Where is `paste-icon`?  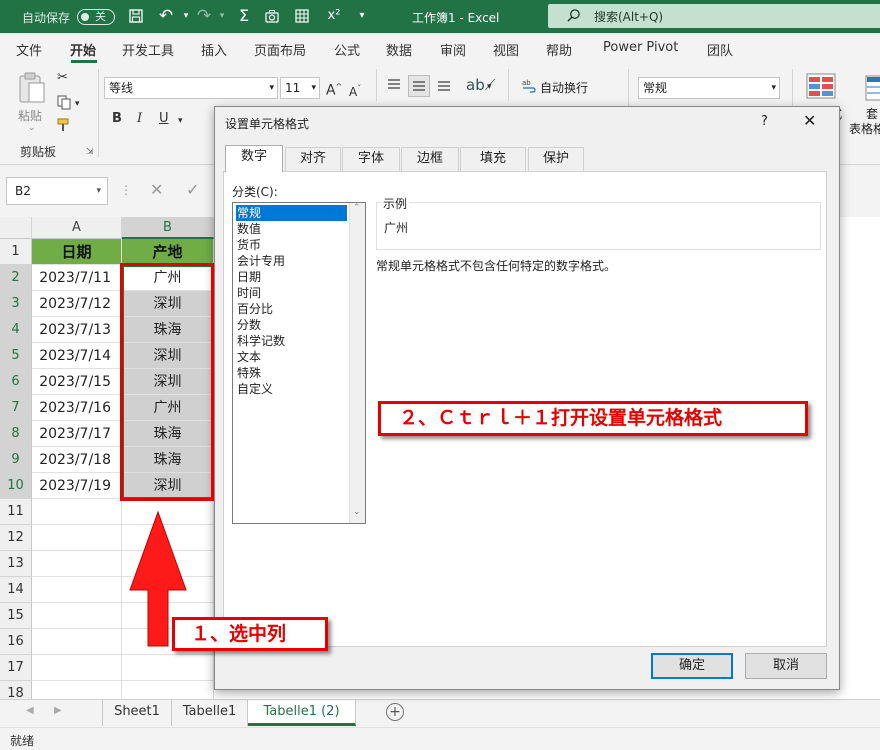
paste-icon is located at coordinates (32, 88).